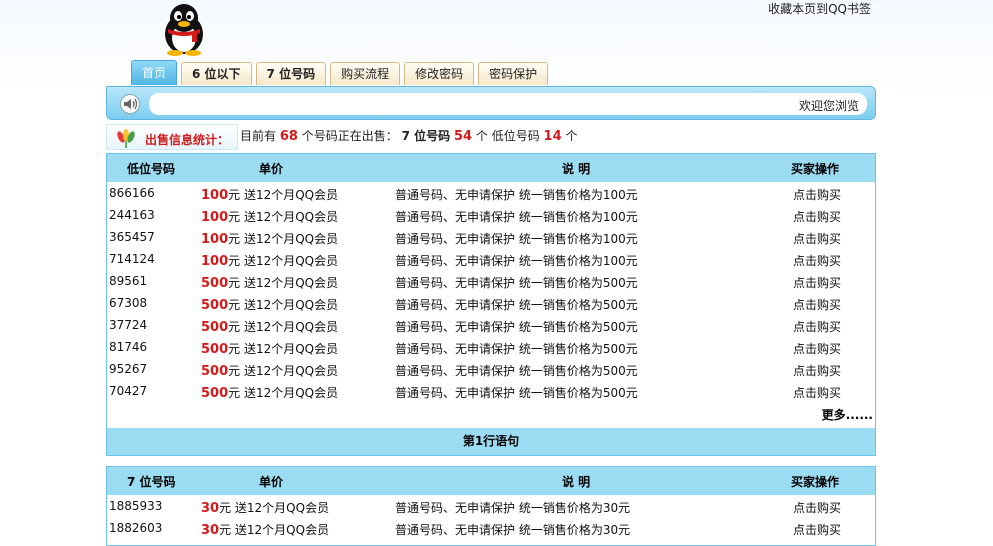 This screenshot has height=546, width=993. I want to click on qq-penguin-logo, so click(184, 30).